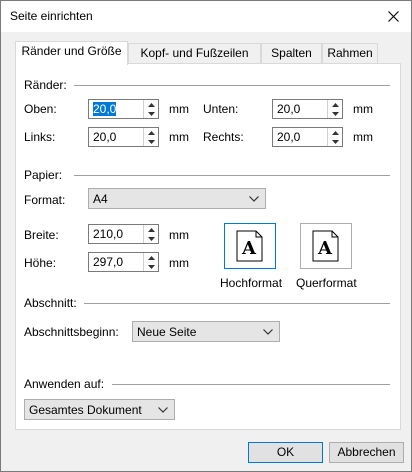  Describe the element at coordinates (326, 283) in the screenshot. I see `landscape-label: Querformat` at that location.